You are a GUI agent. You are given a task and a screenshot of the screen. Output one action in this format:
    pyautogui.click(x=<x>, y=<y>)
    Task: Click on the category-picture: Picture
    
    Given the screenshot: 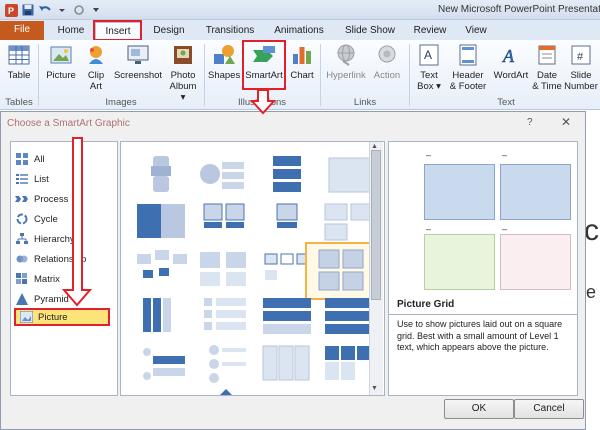 What is the action you would take?
    pyautogui.click(x=62, y=317)
    